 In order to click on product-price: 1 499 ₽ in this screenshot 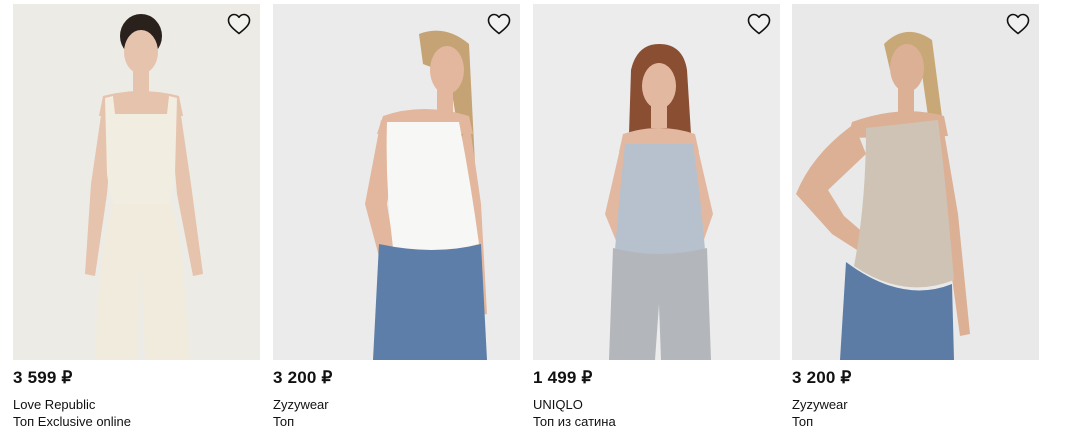, I will do `click(563, 377)`.